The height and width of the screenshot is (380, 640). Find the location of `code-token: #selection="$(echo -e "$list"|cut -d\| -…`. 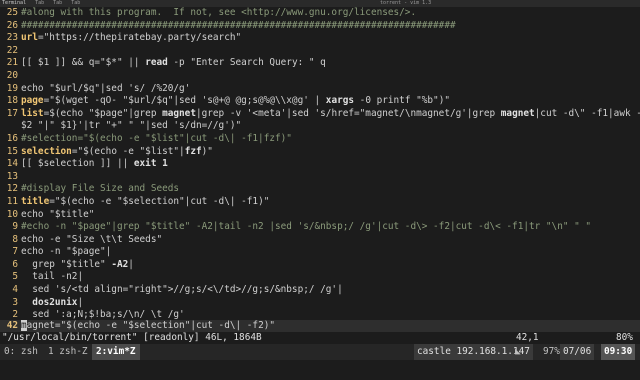

code-token: #selection="$(echo -e "$list"|cut -d\| -… is located at coordinates (156, 138).